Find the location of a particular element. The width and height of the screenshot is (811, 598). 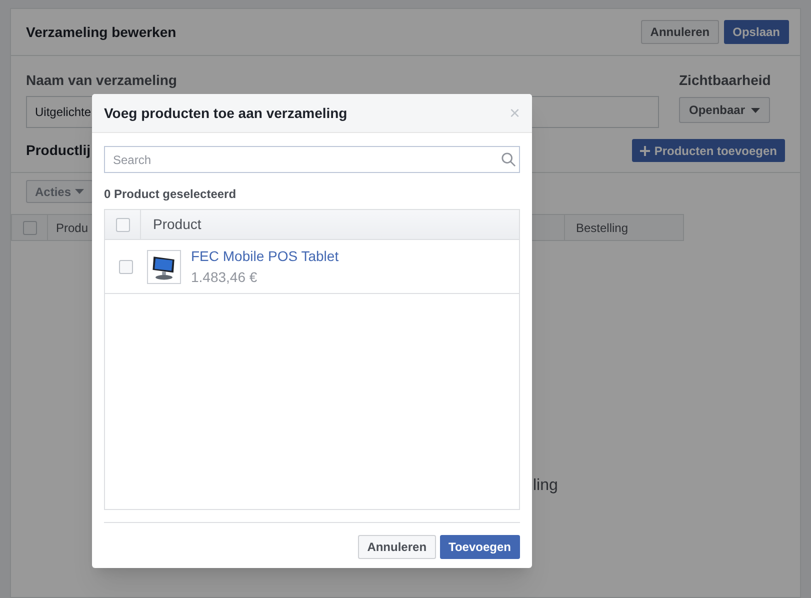

empty-message: ling is located at coordinates (545, 485).